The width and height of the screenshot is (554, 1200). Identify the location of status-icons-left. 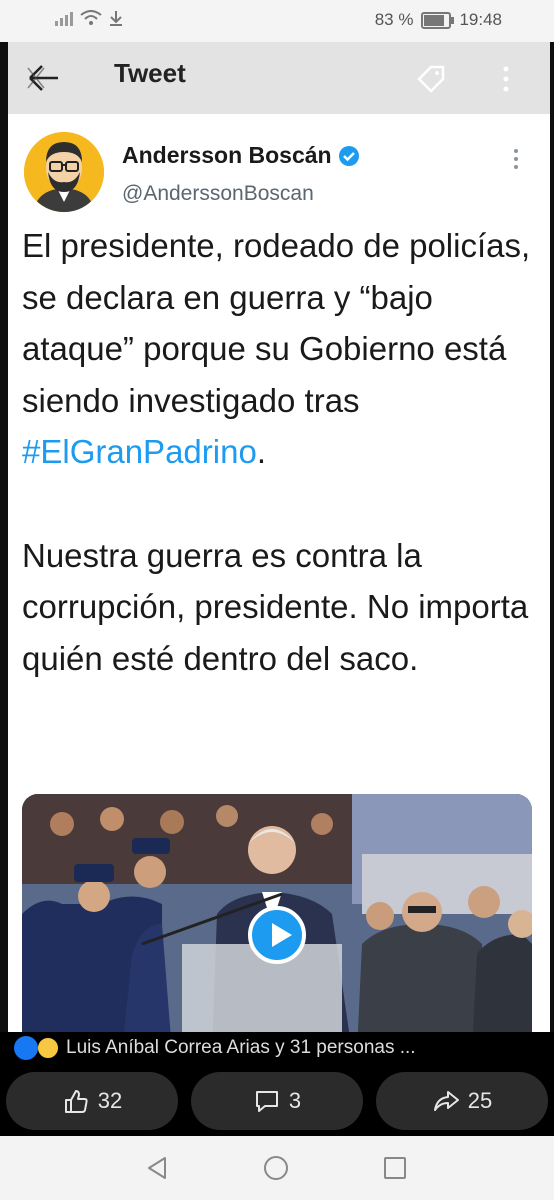
(89, 18).